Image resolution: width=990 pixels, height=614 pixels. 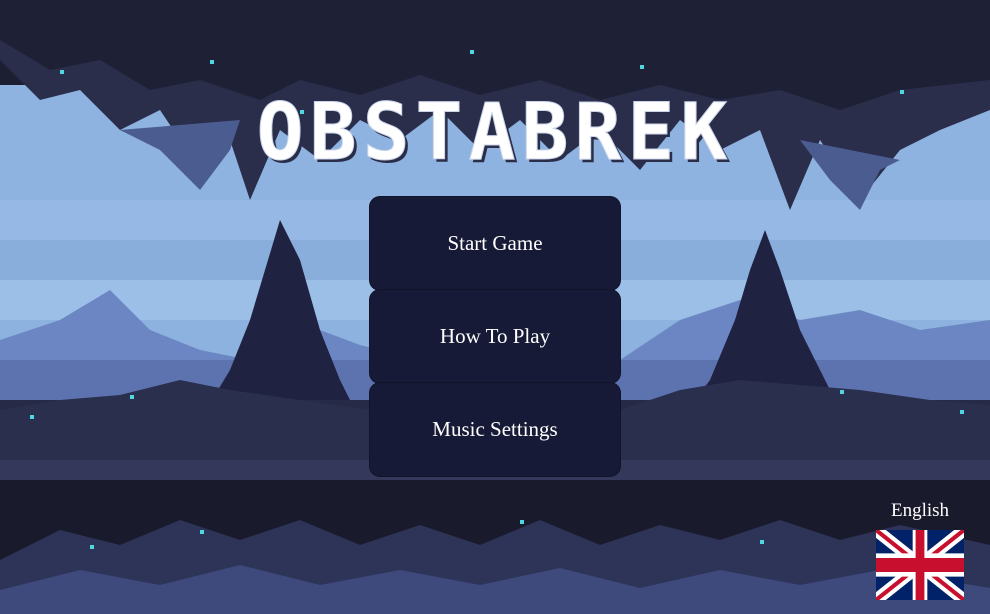 I want to click on main-menu: Start Game How To Play Music Settings, so click(x=495, y=336).